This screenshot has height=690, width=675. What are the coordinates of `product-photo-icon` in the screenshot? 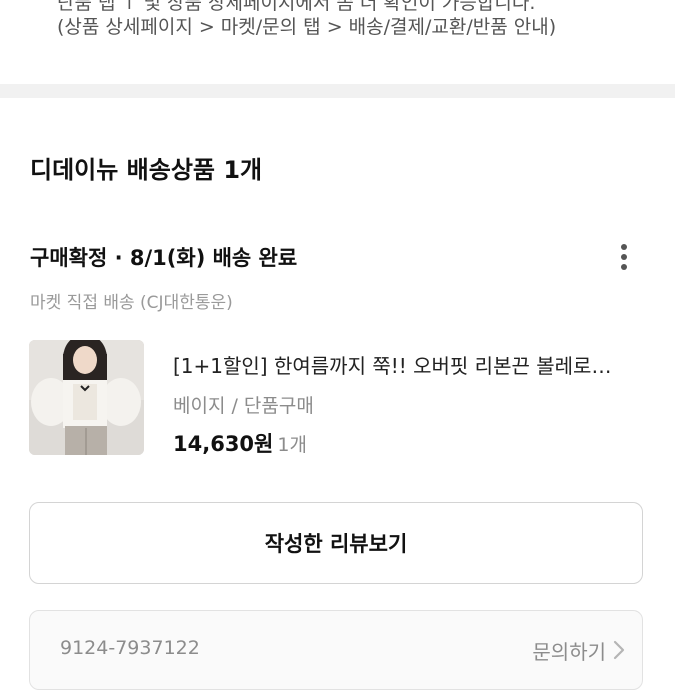 It's located at (86, 397).